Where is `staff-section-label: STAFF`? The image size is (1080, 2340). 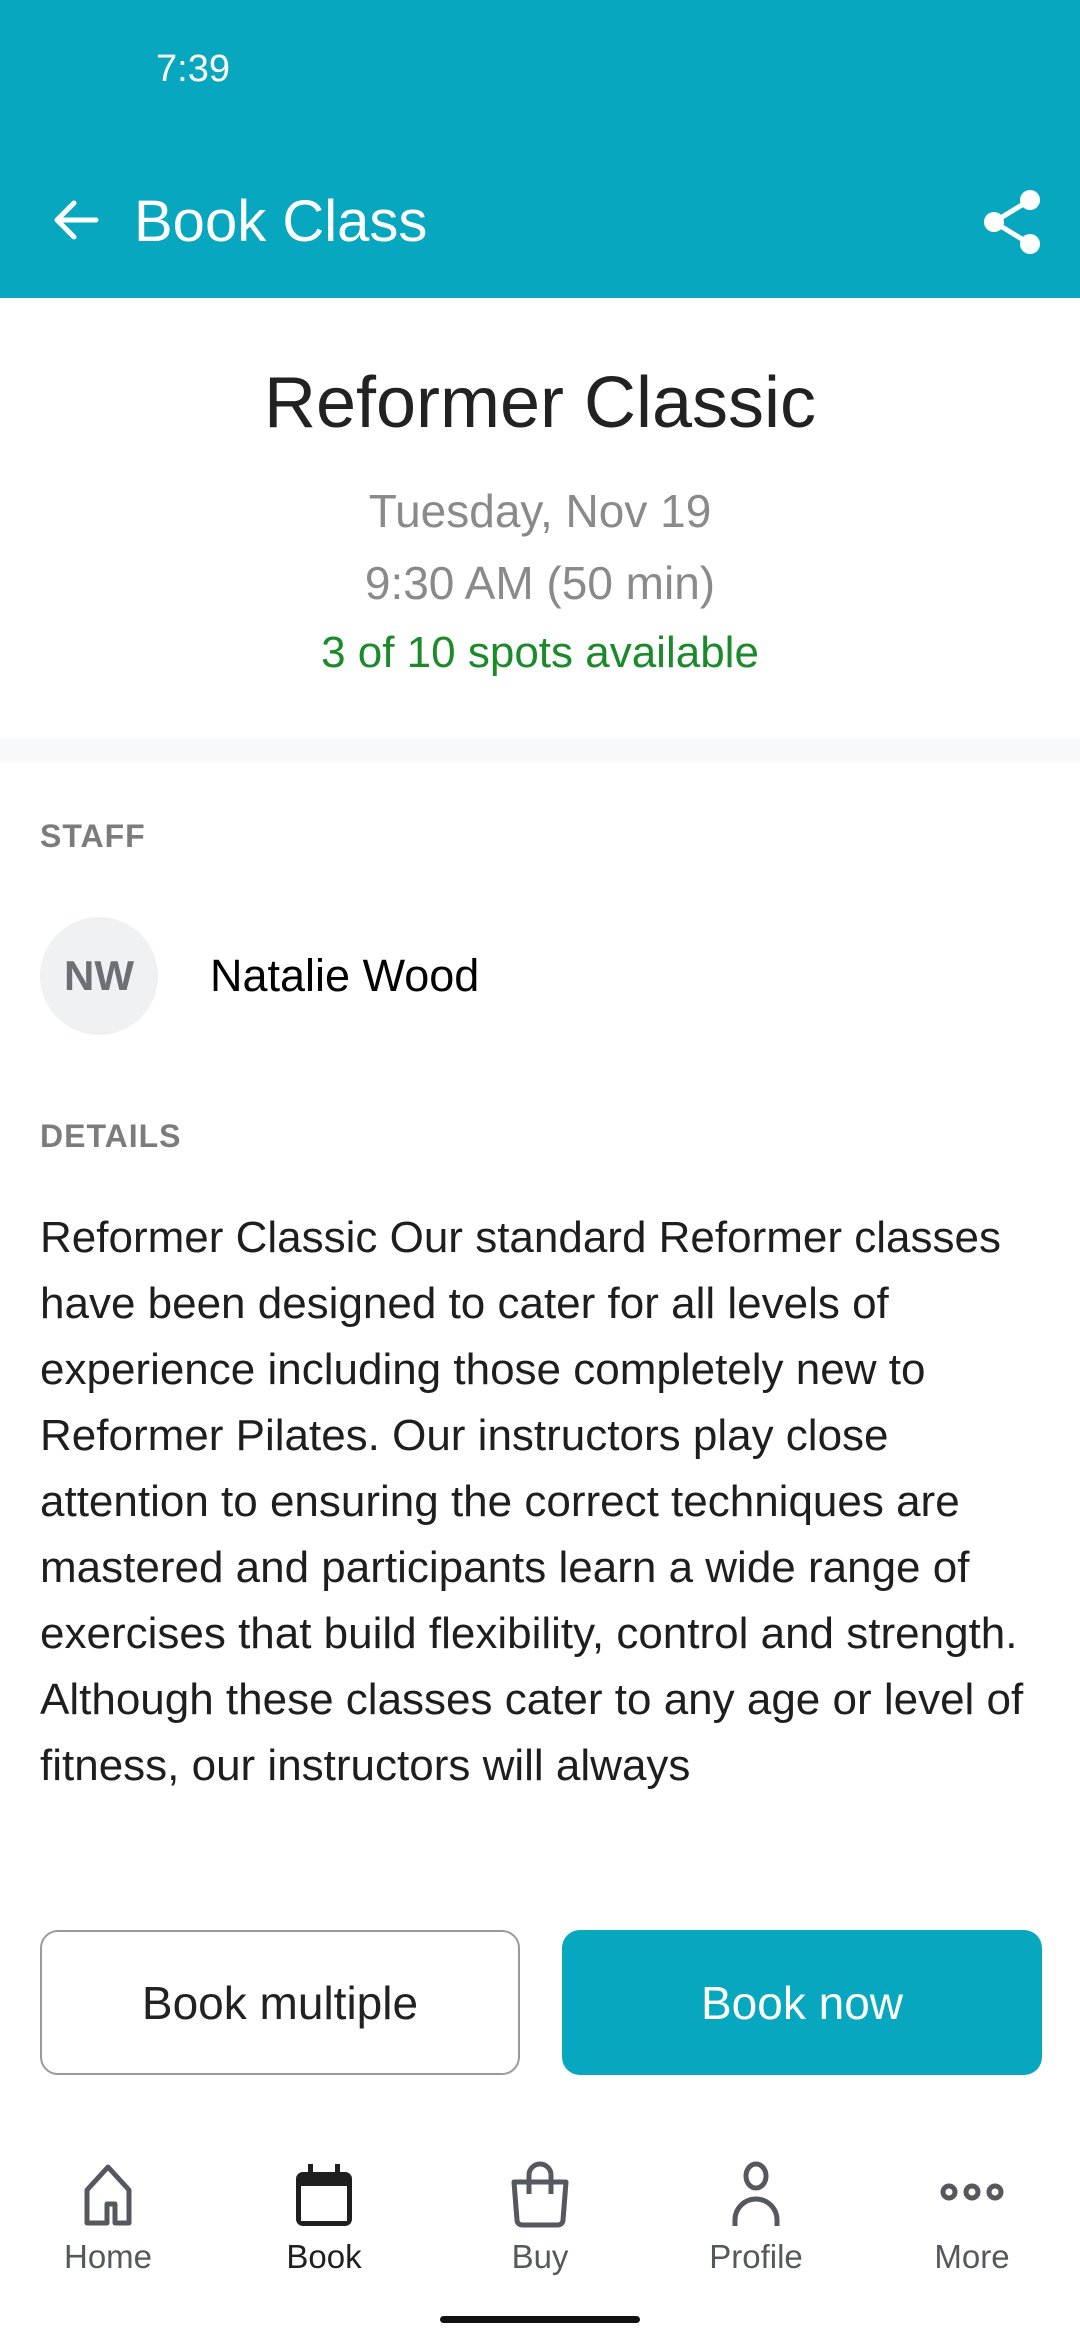 staff-section-label: STAFF is located at coordinates (93, 836).